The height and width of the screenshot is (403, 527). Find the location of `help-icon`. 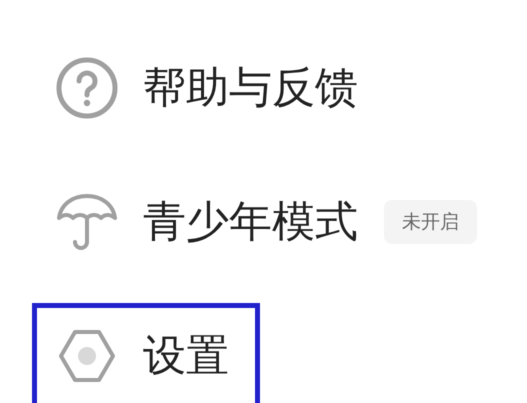

help-icon is located at coordinates (87, 88).